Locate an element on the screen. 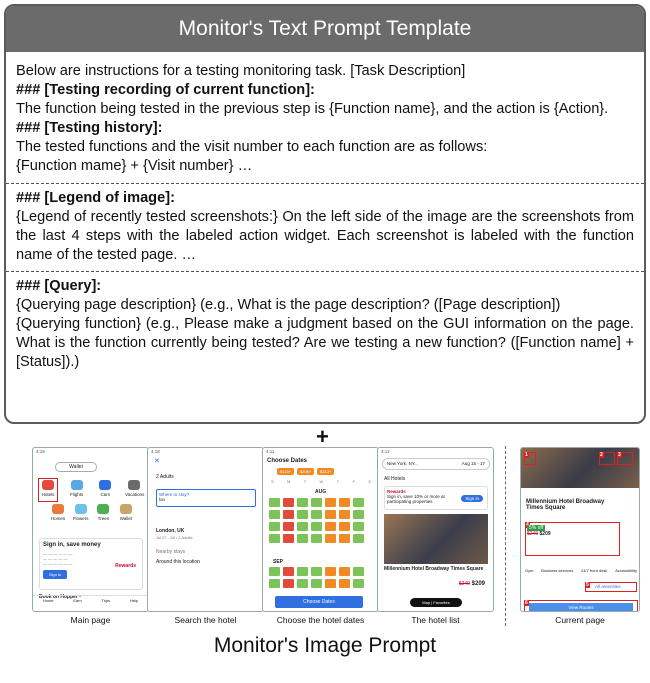 Image resolution: width=650 pixels, height=683 pixels. marker-1: 1 is located at coordinates (530, 458).